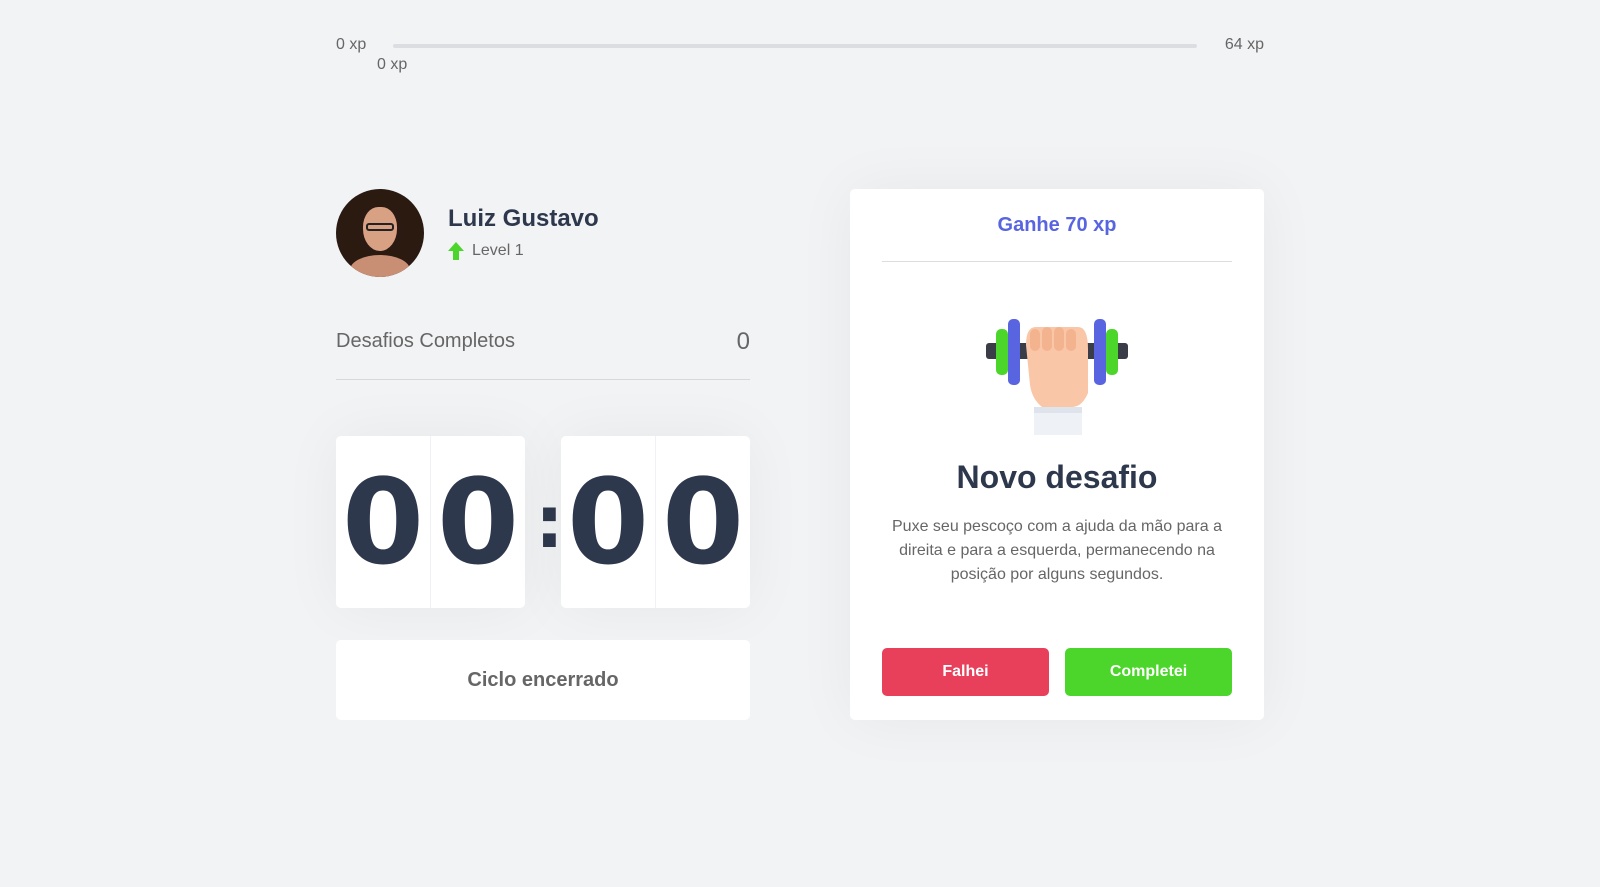 The height and width of the screenshot is (887, 1600). I want to click on profile: Luiz Gustavo Level 1, so click(543, 233).